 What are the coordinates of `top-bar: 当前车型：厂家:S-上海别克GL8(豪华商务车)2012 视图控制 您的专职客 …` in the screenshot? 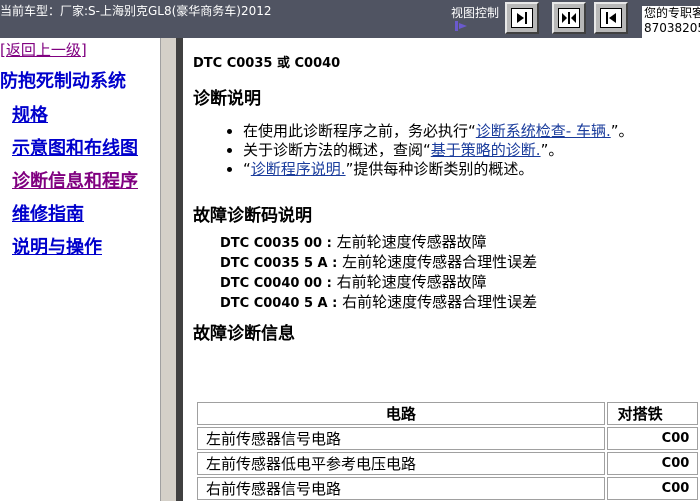 It's located at (350, 19).